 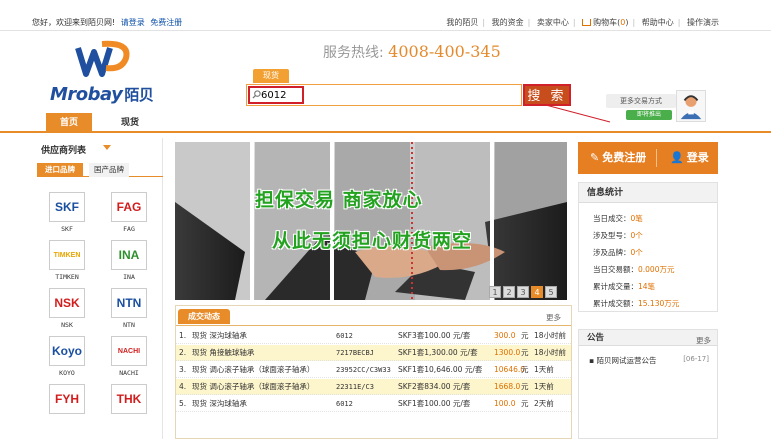 What do you see at coordinates (703, 341) in the screenshot?
I see `notice-more-link: 更多` at bounding box center [703, 341].